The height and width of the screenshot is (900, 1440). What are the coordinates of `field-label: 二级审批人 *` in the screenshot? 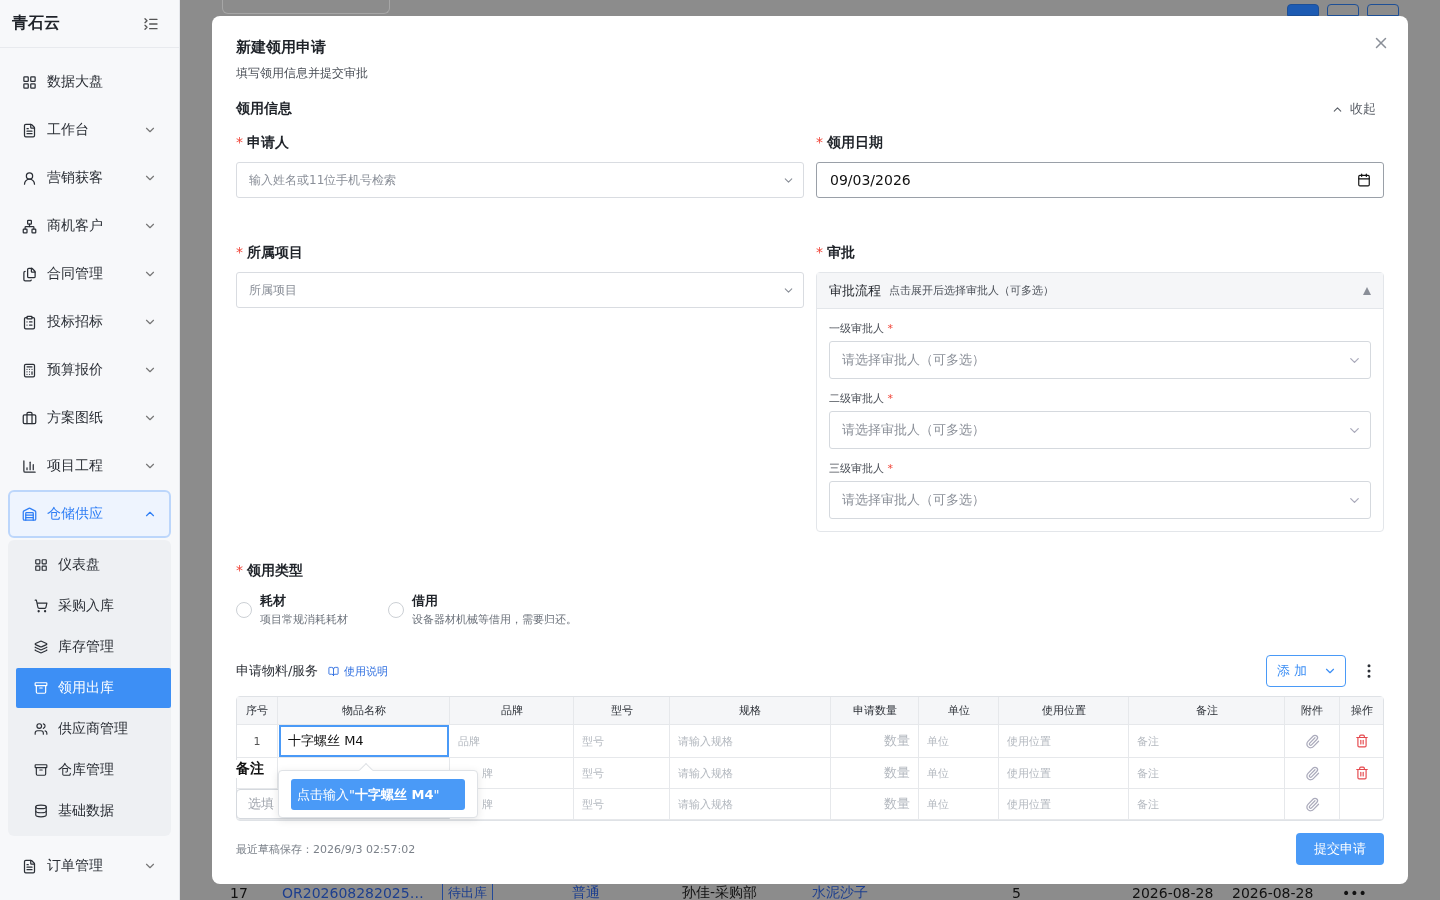 It's located at (861, 398).